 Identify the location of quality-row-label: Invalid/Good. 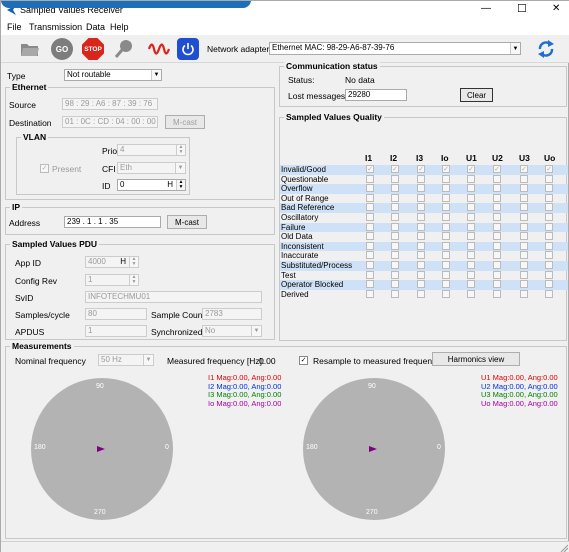
(303, 169).